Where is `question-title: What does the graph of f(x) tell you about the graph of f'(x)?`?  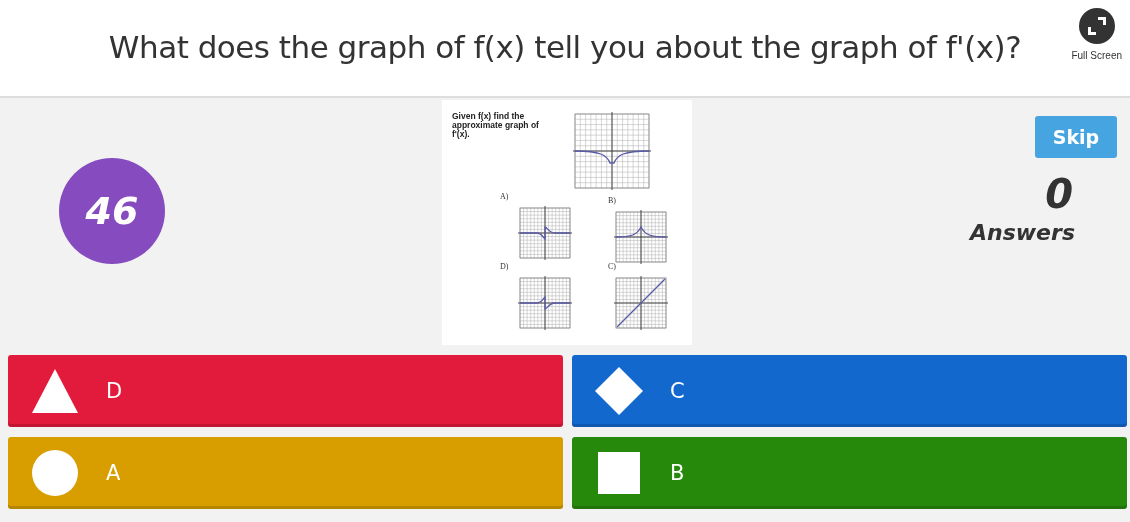
question-title: What does the graph of f(x) tell you about the graph of f'(x)? is located at coordinates (565, 48).